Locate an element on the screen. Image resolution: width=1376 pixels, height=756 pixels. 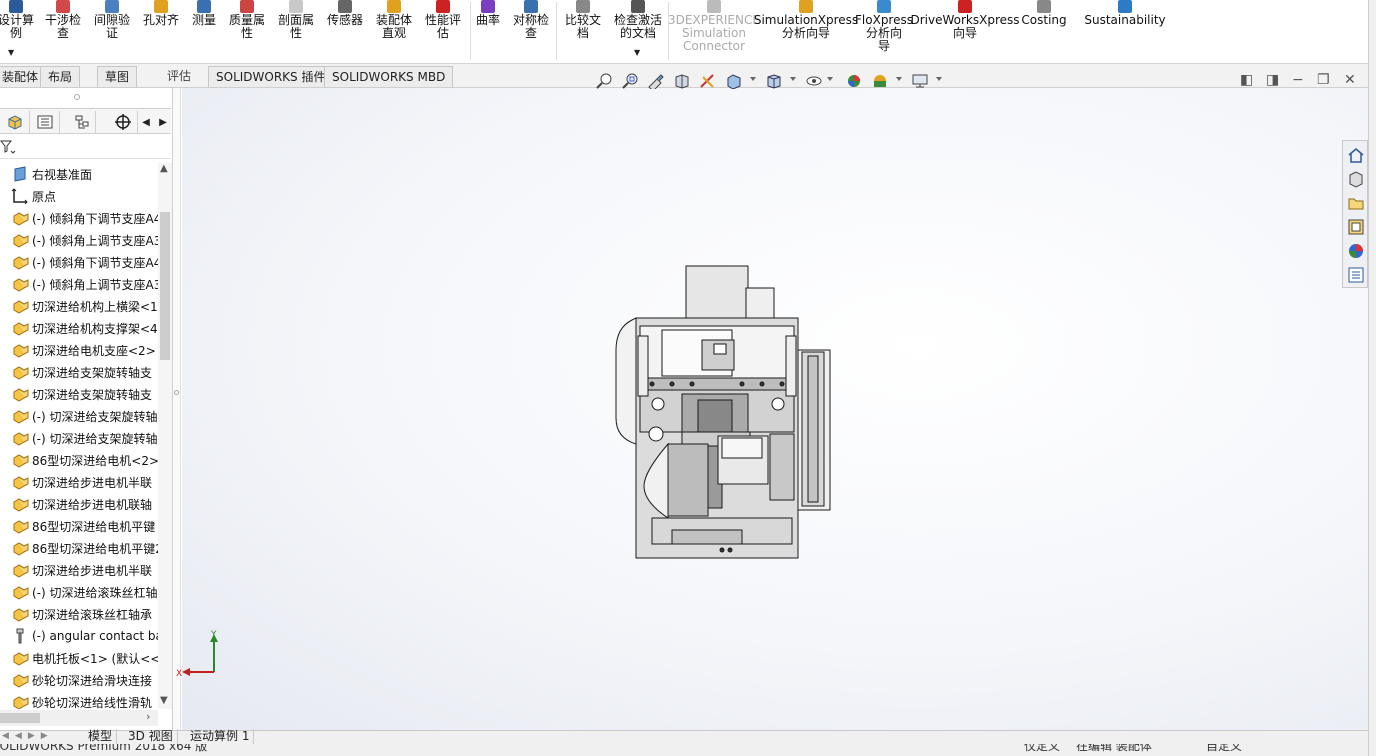
tree-filter-row is located at coordinates (85, 147).